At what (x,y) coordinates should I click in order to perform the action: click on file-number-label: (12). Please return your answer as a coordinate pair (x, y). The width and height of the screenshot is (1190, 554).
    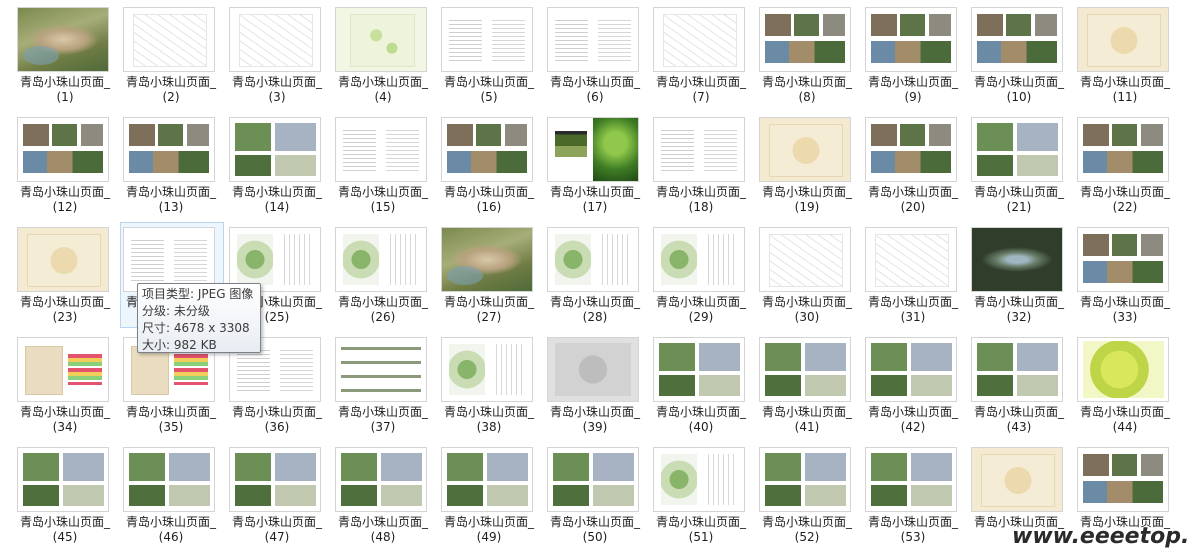
    Looking at the image, I should click on (65, 207).